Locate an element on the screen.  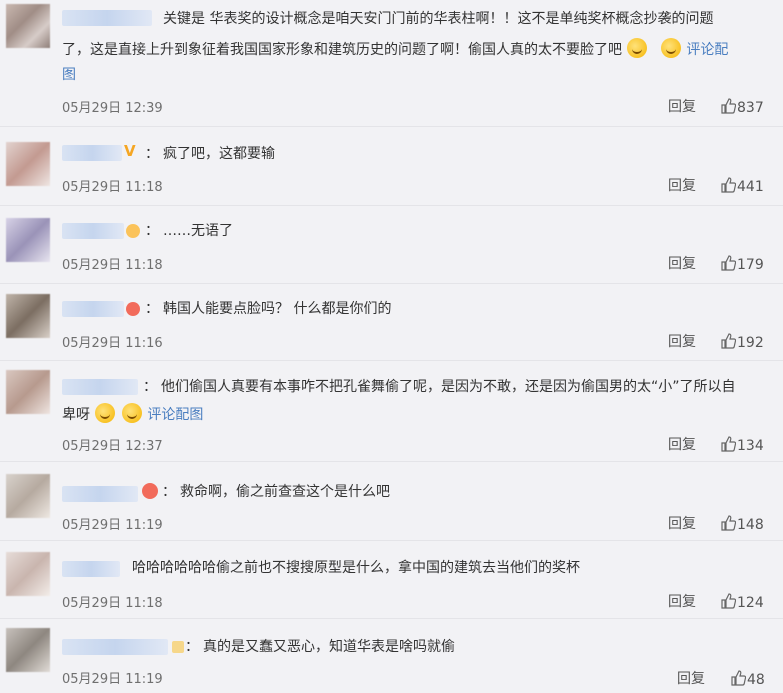
like-button: 192 is located at coordinates (742, 342).